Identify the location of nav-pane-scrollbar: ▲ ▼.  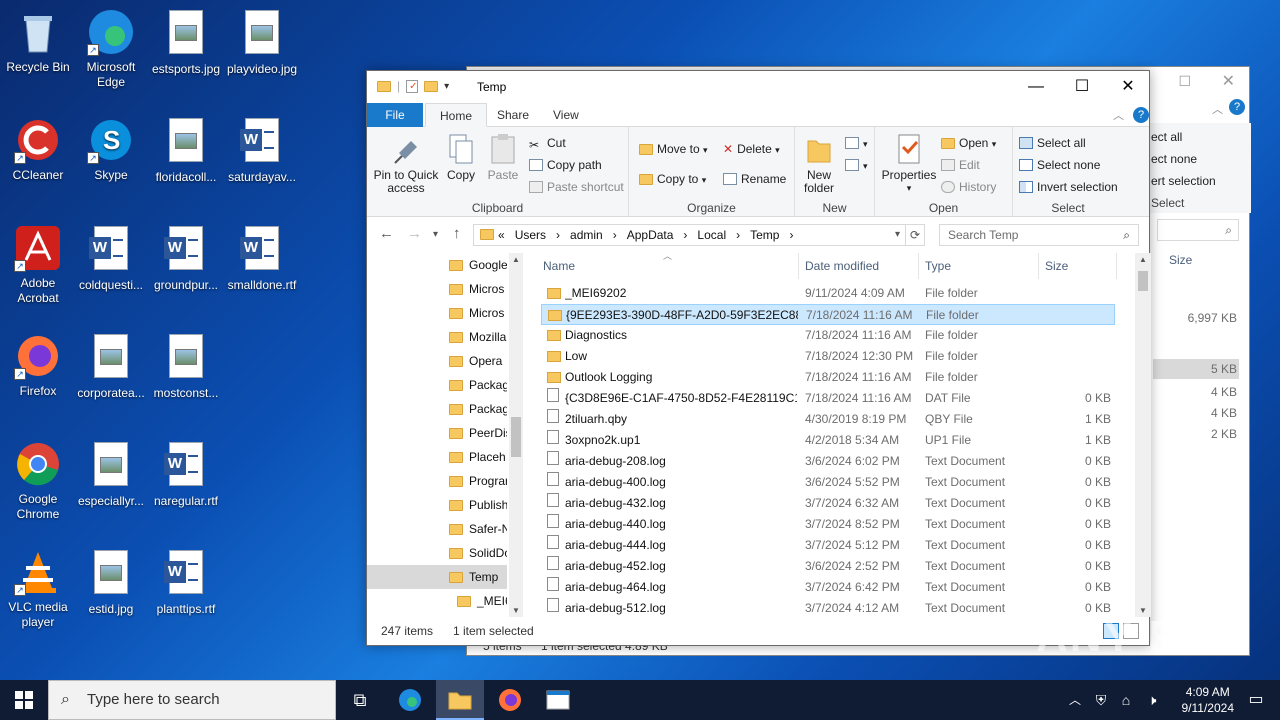
(516, 435).